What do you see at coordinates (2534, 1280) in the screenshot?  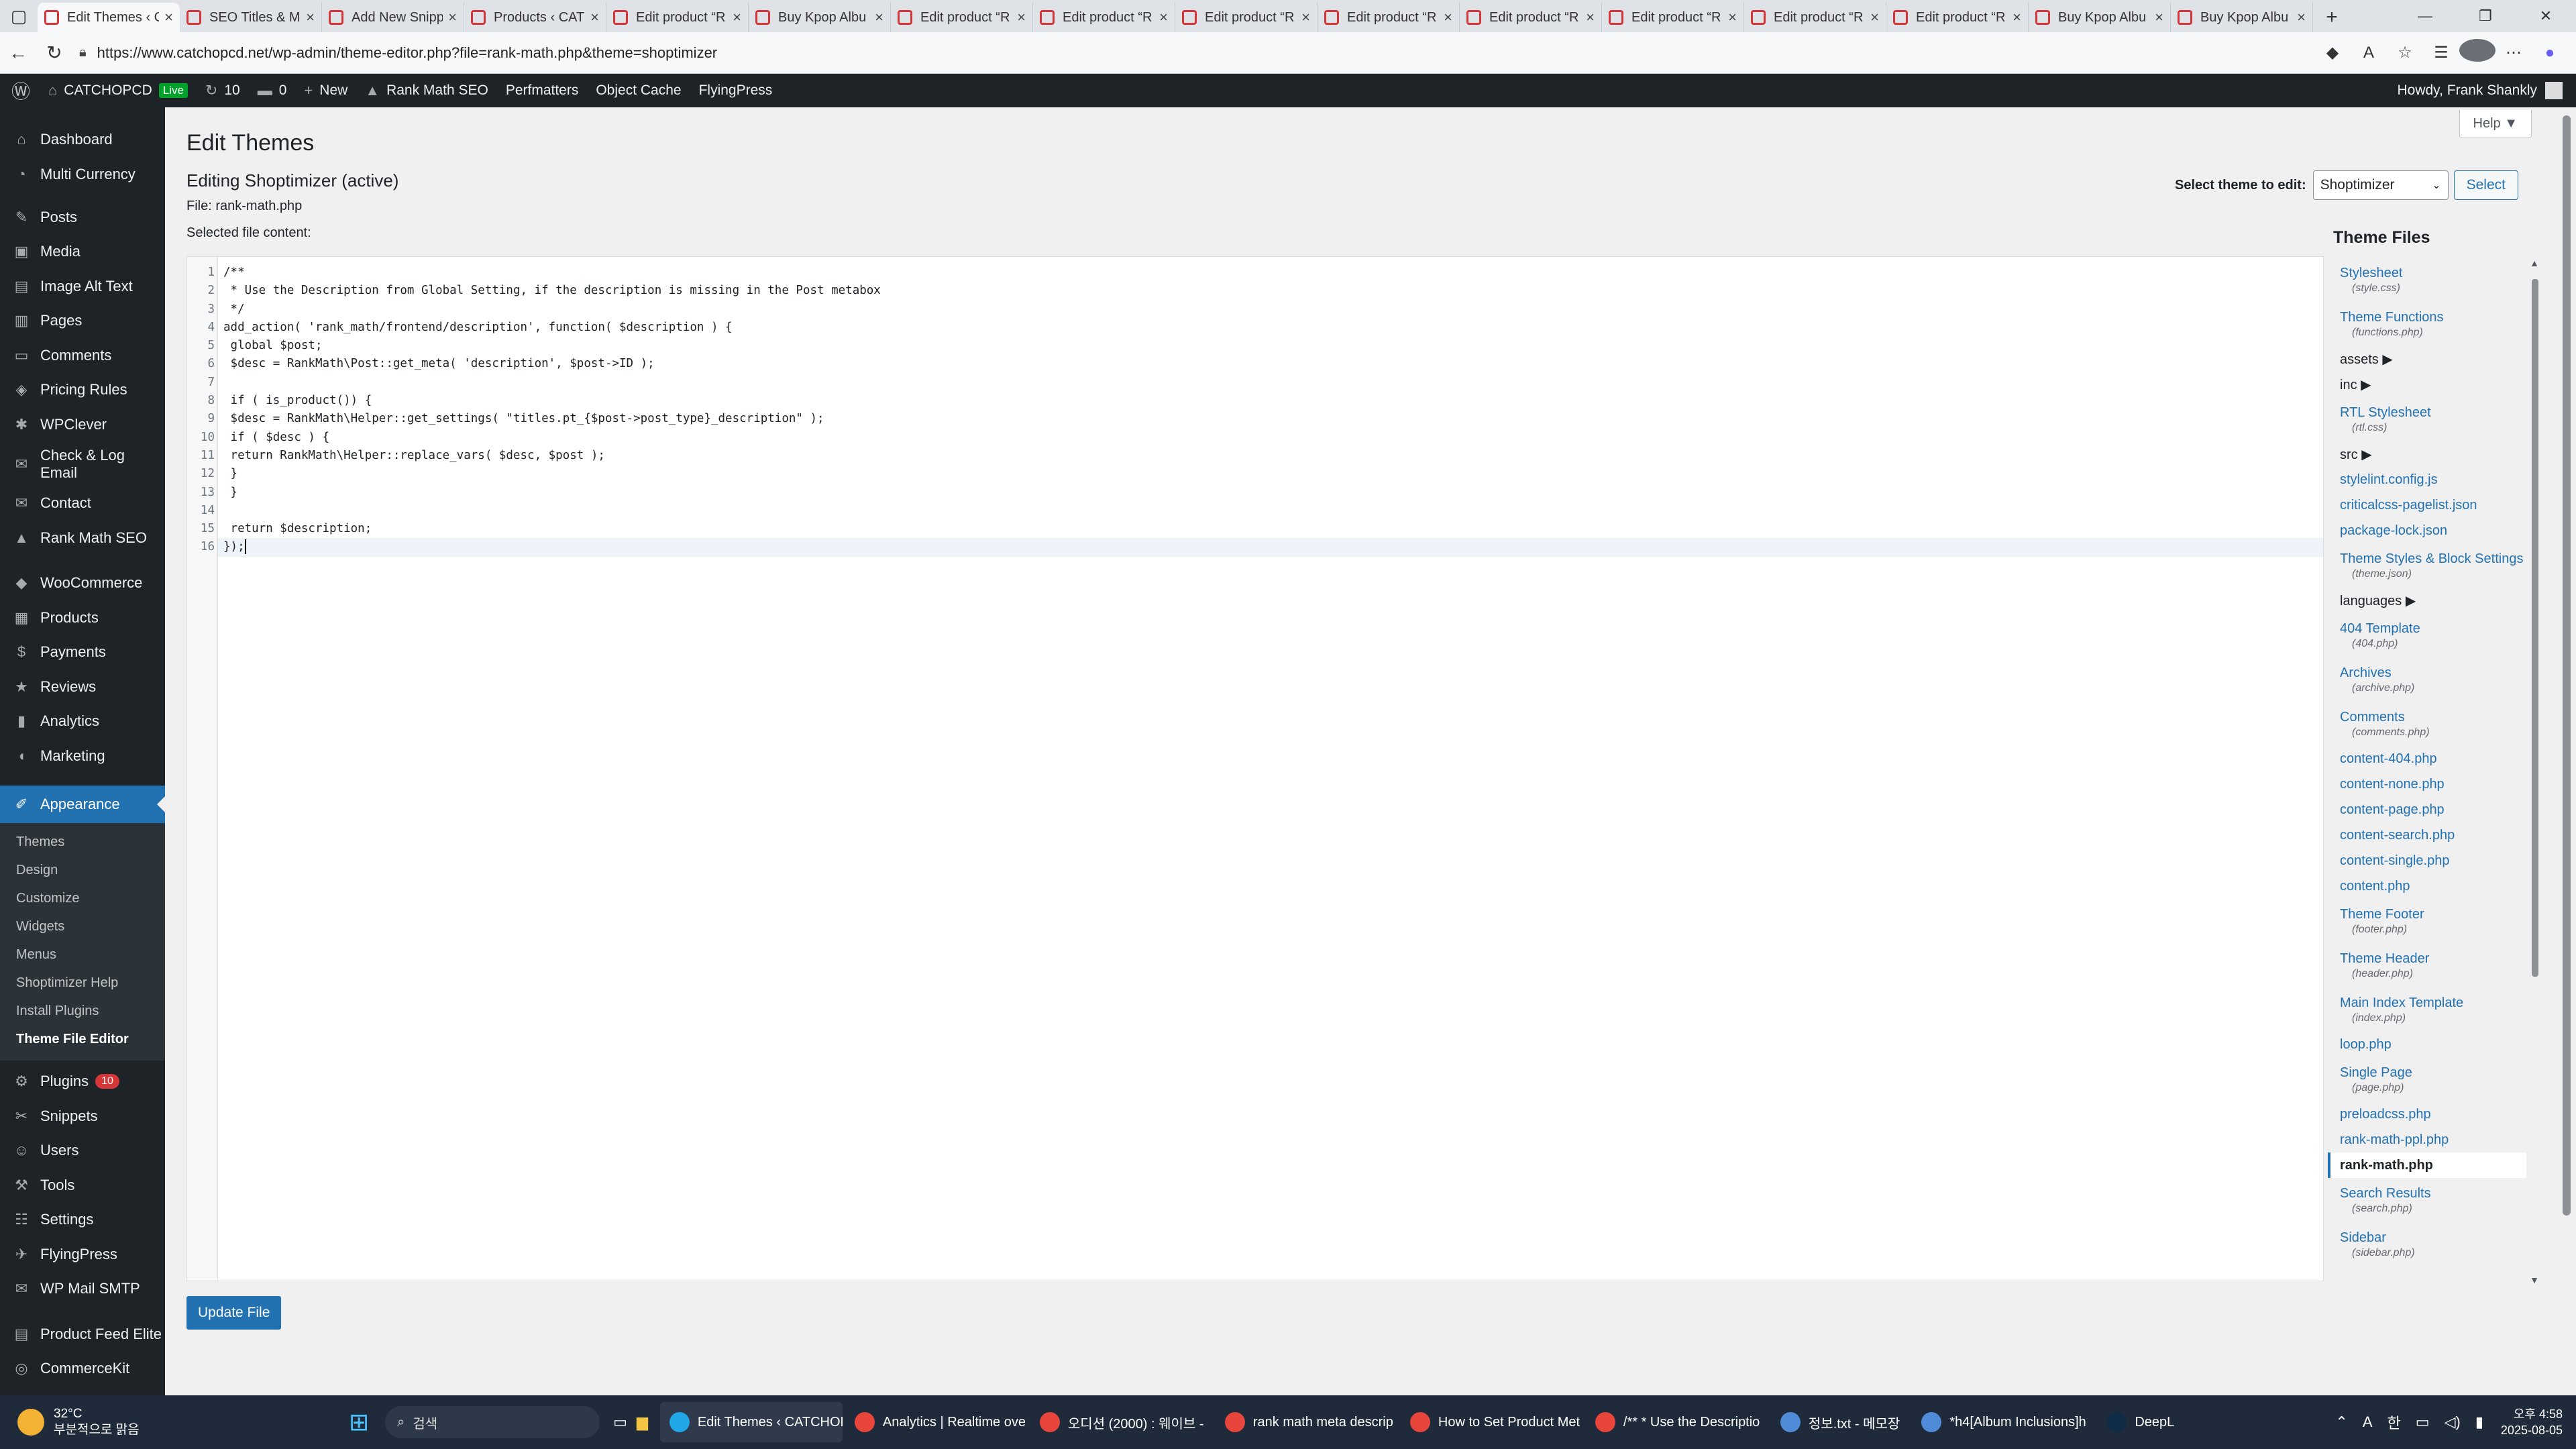 I see `scroll-down-icon: ▼` at bounding box center [2534, 1280].